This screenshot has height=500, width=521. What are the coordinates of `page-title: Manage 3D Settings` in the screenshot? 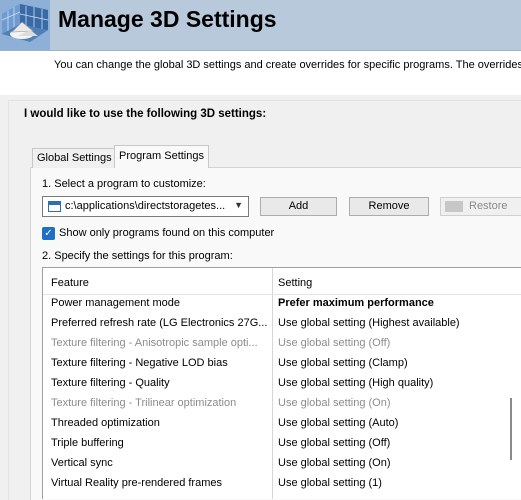 It's located at (167, 19).